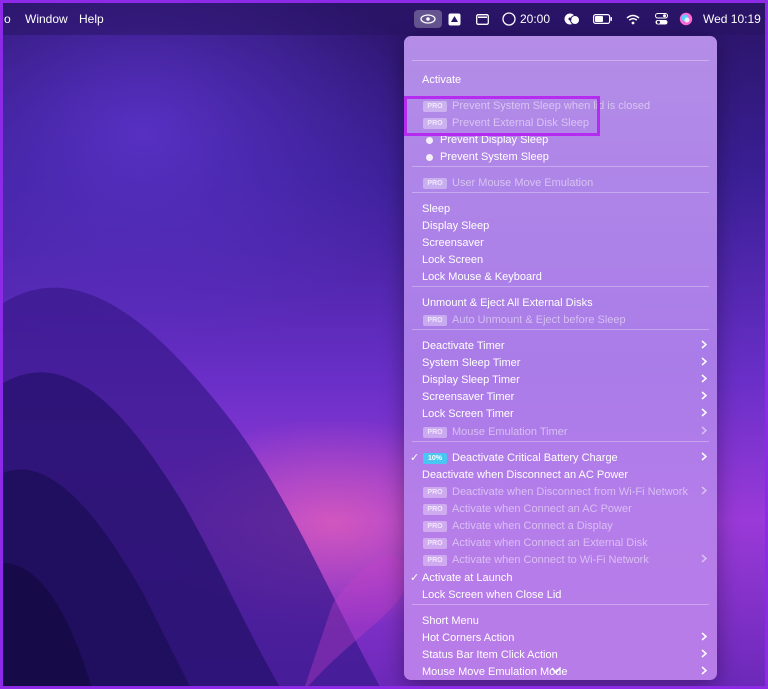 Image resolution: width=768 pixels, height=689 pixels. I want to click on battery-percent-badge: 10%, so click(435, 458).